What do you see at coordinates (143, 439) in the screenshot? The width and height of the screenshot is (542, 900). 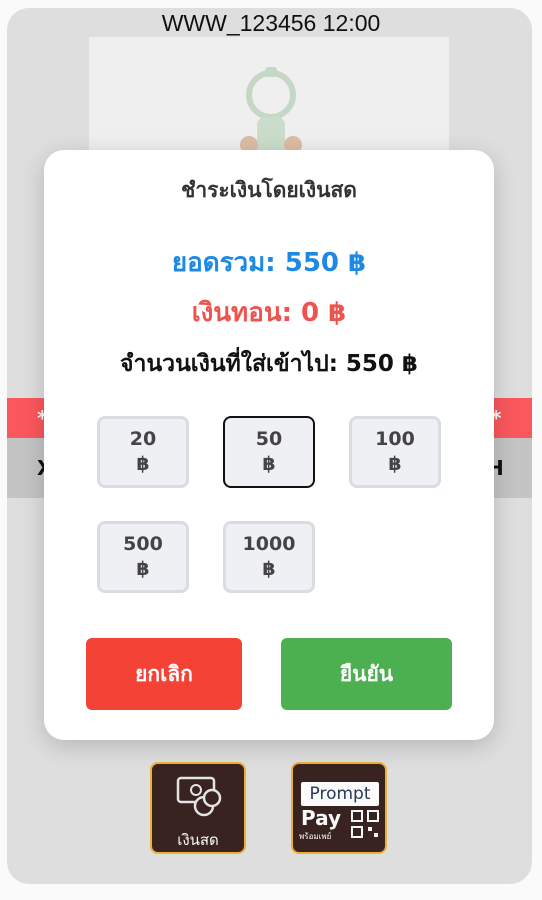 I see `denomination-value: 20` at bounding box center [143, 439].